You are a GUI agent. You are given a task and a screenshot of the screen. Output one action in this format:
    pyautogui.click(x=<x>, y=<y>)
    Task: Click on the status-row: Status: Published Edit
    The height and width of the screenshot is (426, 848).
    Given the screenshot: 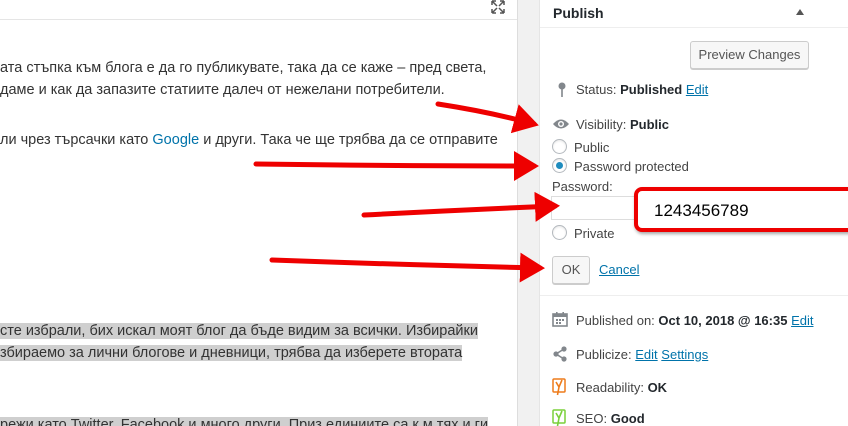 What is the action you would take?
    pyautogui.click(x=642, y=89)
    